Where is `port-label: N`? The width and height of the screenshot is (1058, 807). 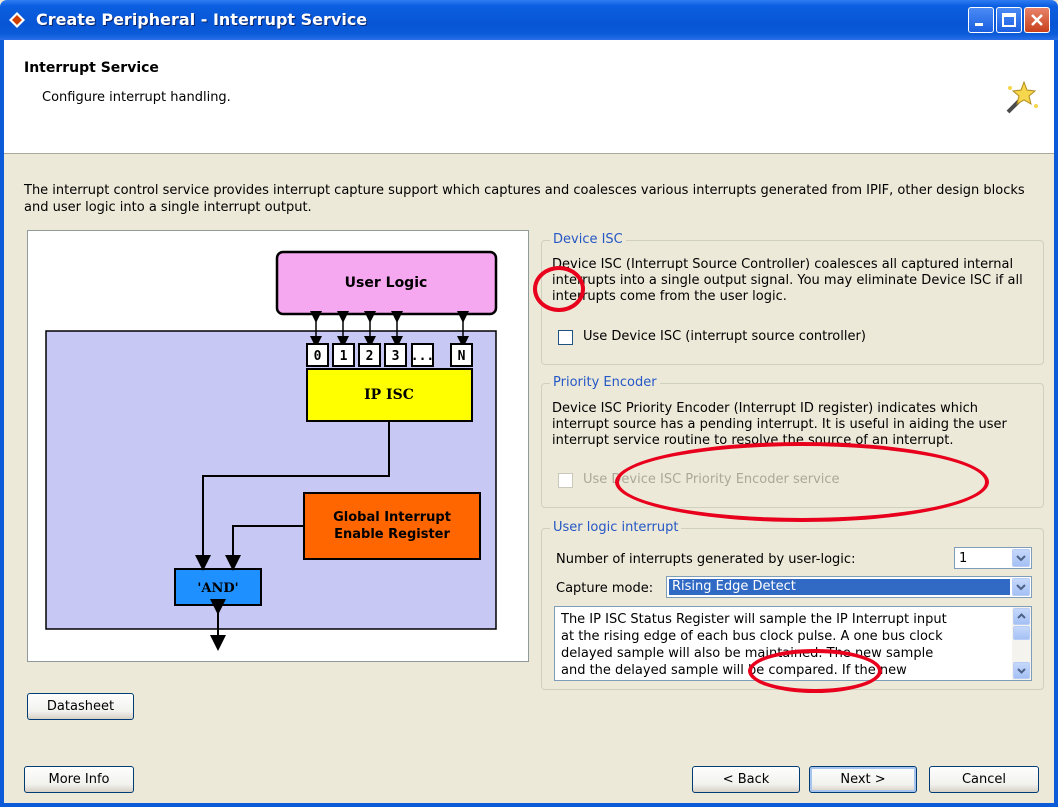
port-label: N is located at coordinates (462, 356).